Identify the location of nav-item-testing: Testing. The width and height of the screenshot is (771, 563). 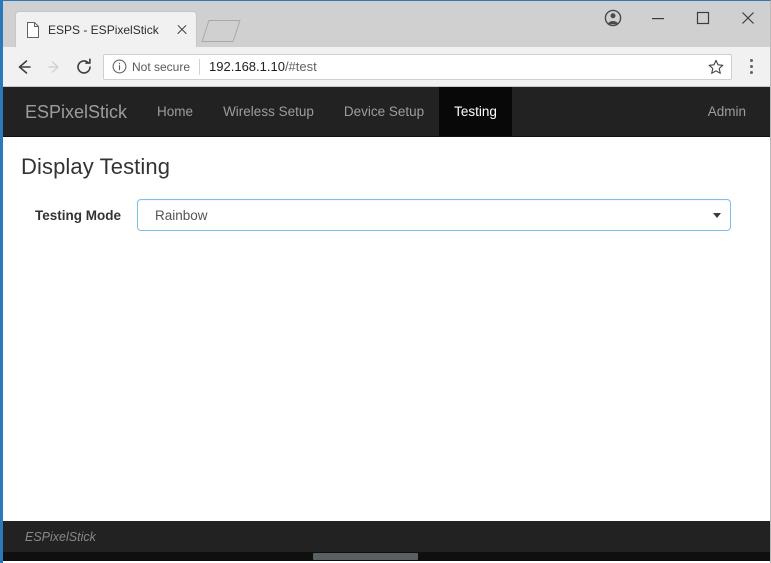
(475, 111).